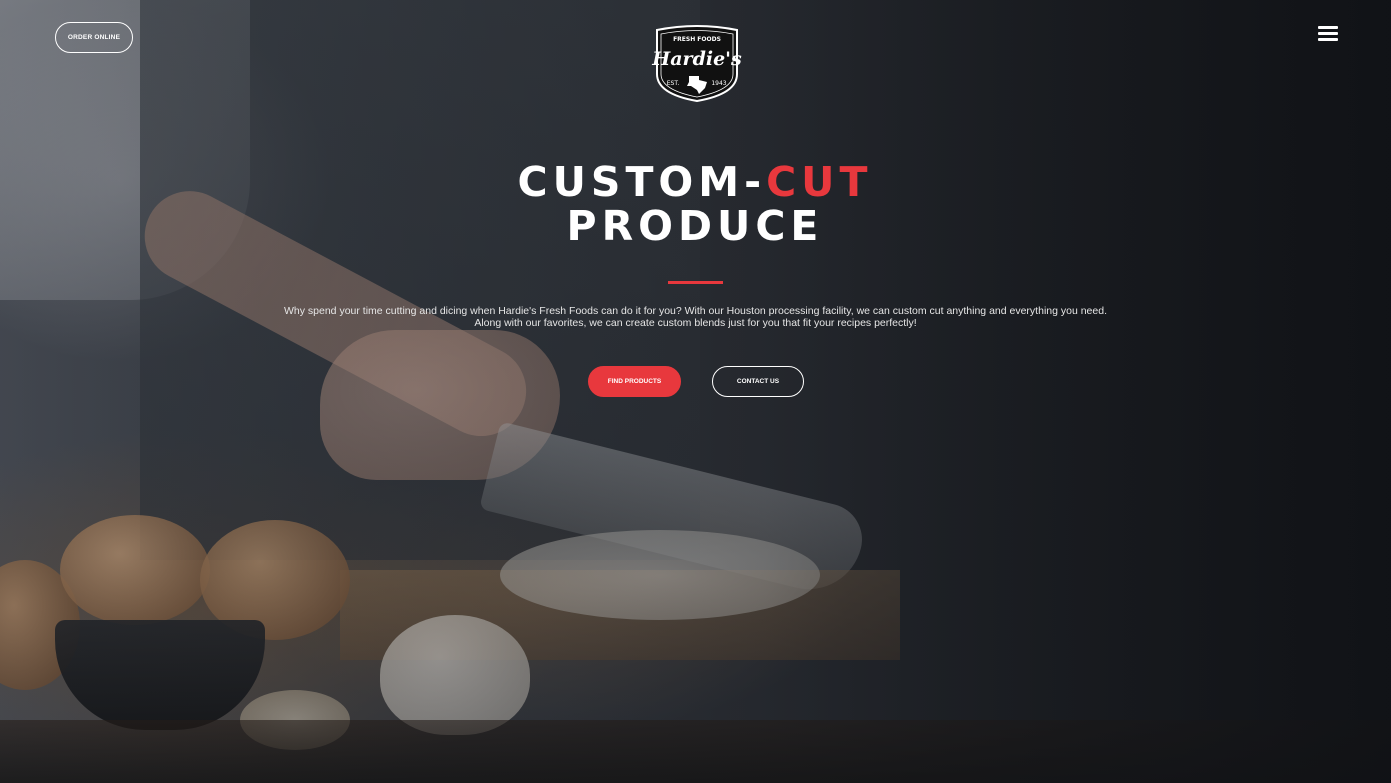 Image resolution: width=1391 pixels, height=783 pixels. What do you see at coordinates (455, 675) in the screenshot?
I see `garlic-image` at bounding box center [455, 675].